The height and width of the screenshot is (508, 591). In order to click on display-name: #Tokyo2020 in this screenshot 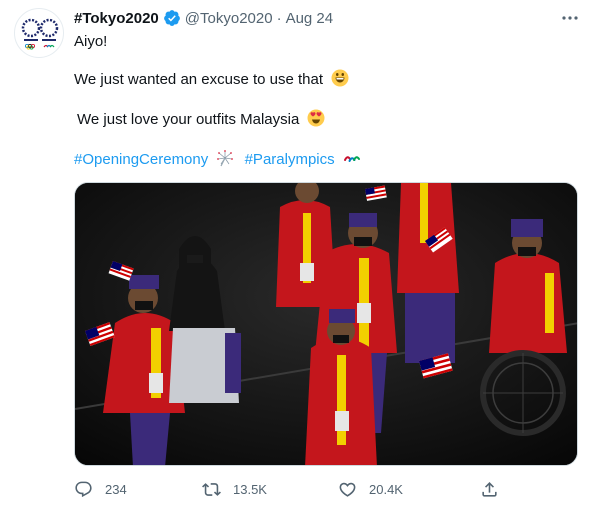, I will do `click(116, 18)`.